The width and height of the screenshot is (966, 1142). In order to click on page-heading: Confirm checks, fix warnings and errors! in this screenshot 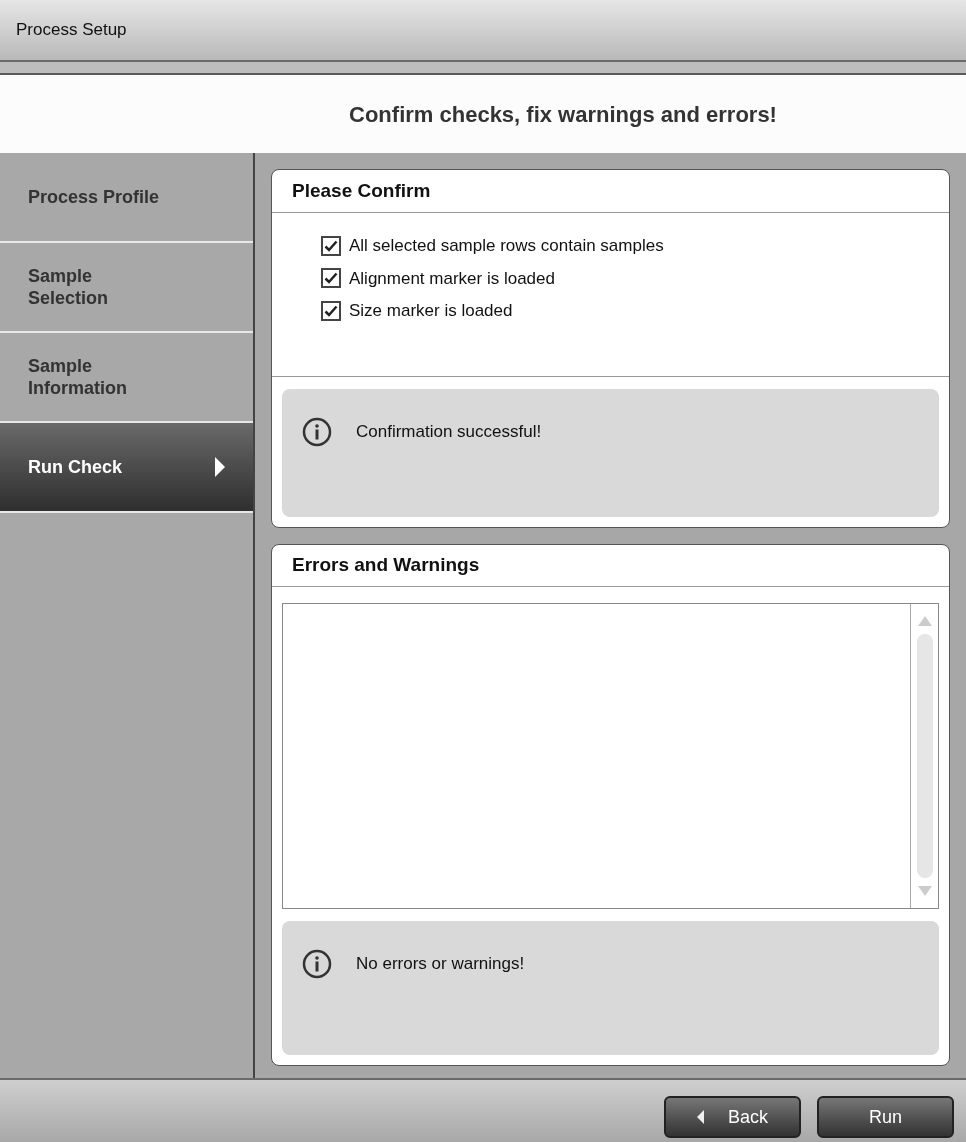, I will do `click(562, 114)`.